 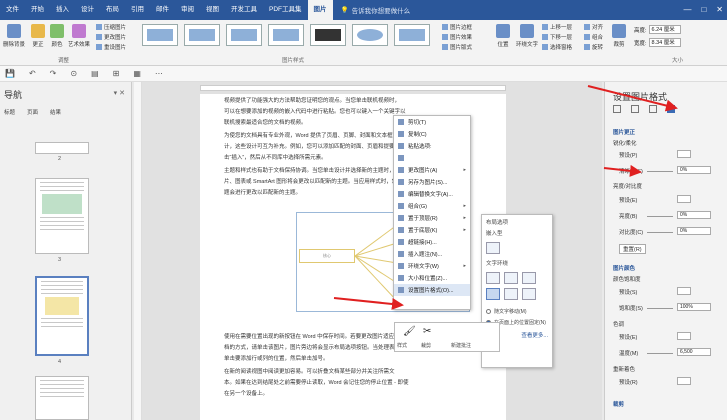 What do you see at coordinates (37, 10) in the screenshot?
I see `tab-home: 开始` at bounding box center [37, 10].